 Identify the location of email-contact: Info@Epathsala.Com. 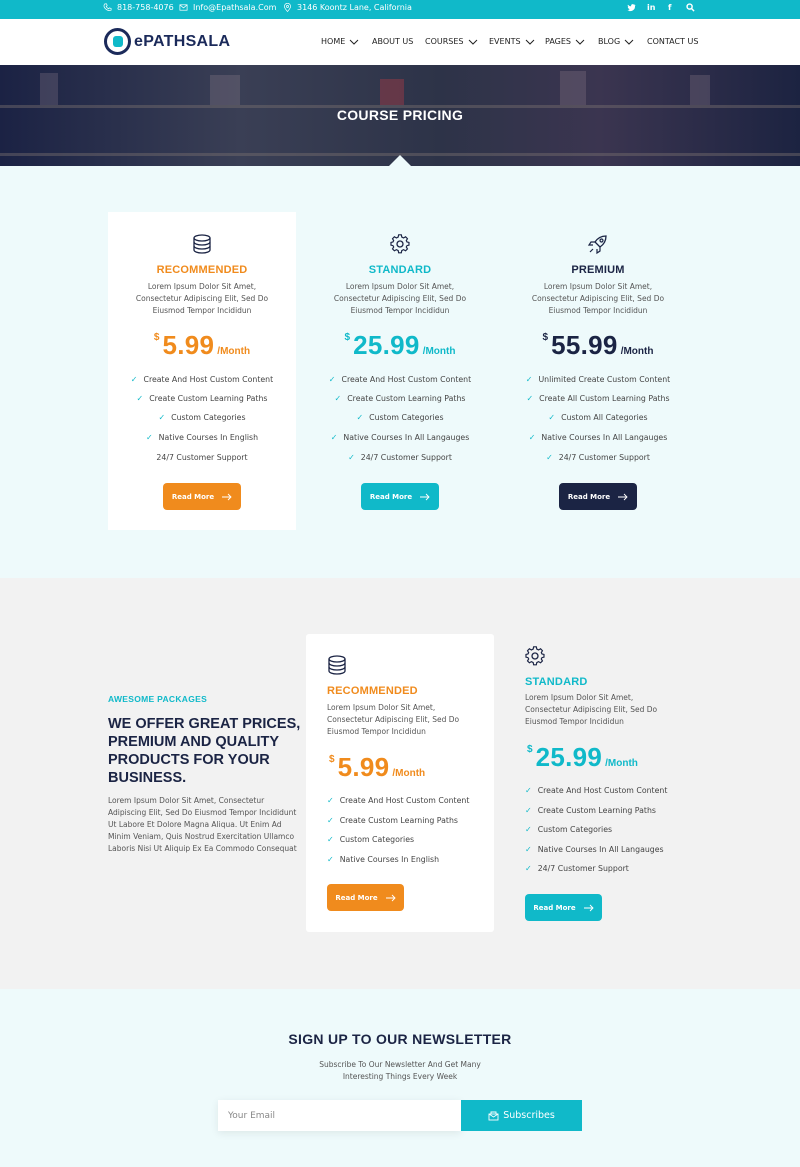
(227, 7).